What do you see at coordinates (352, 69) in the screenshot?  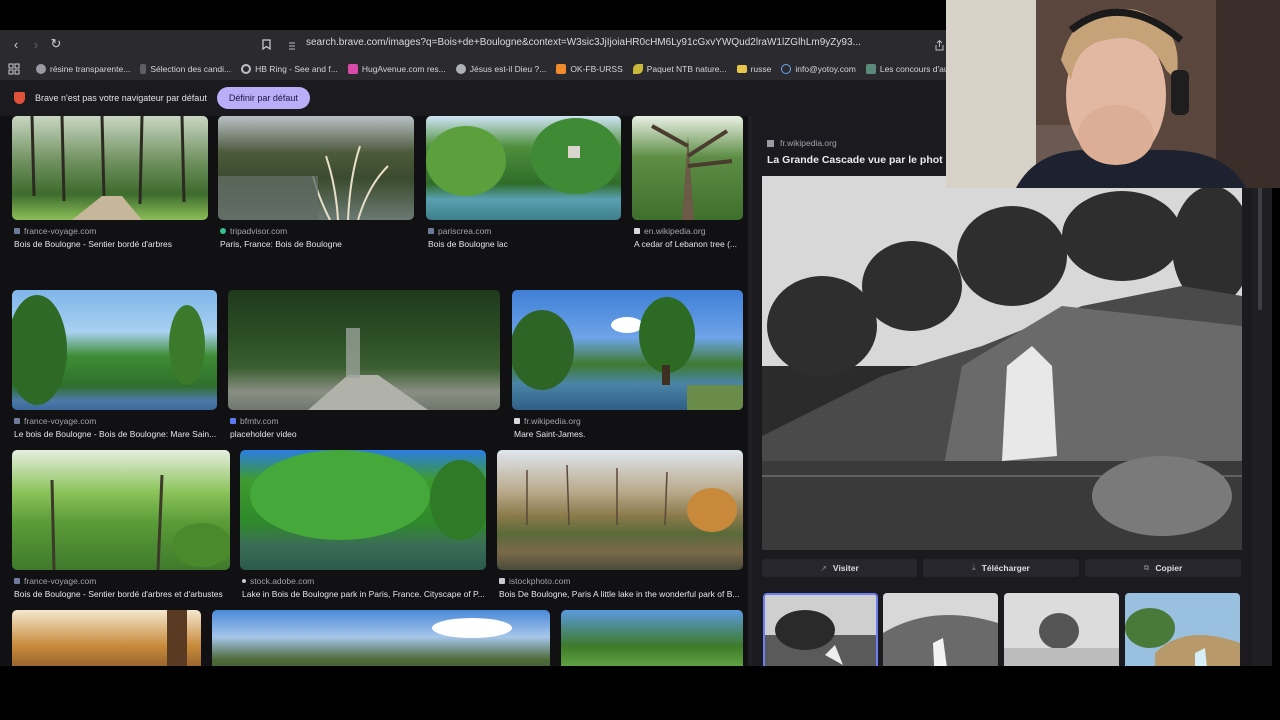 I see `heart-icon` at bounding box center [352, 69].